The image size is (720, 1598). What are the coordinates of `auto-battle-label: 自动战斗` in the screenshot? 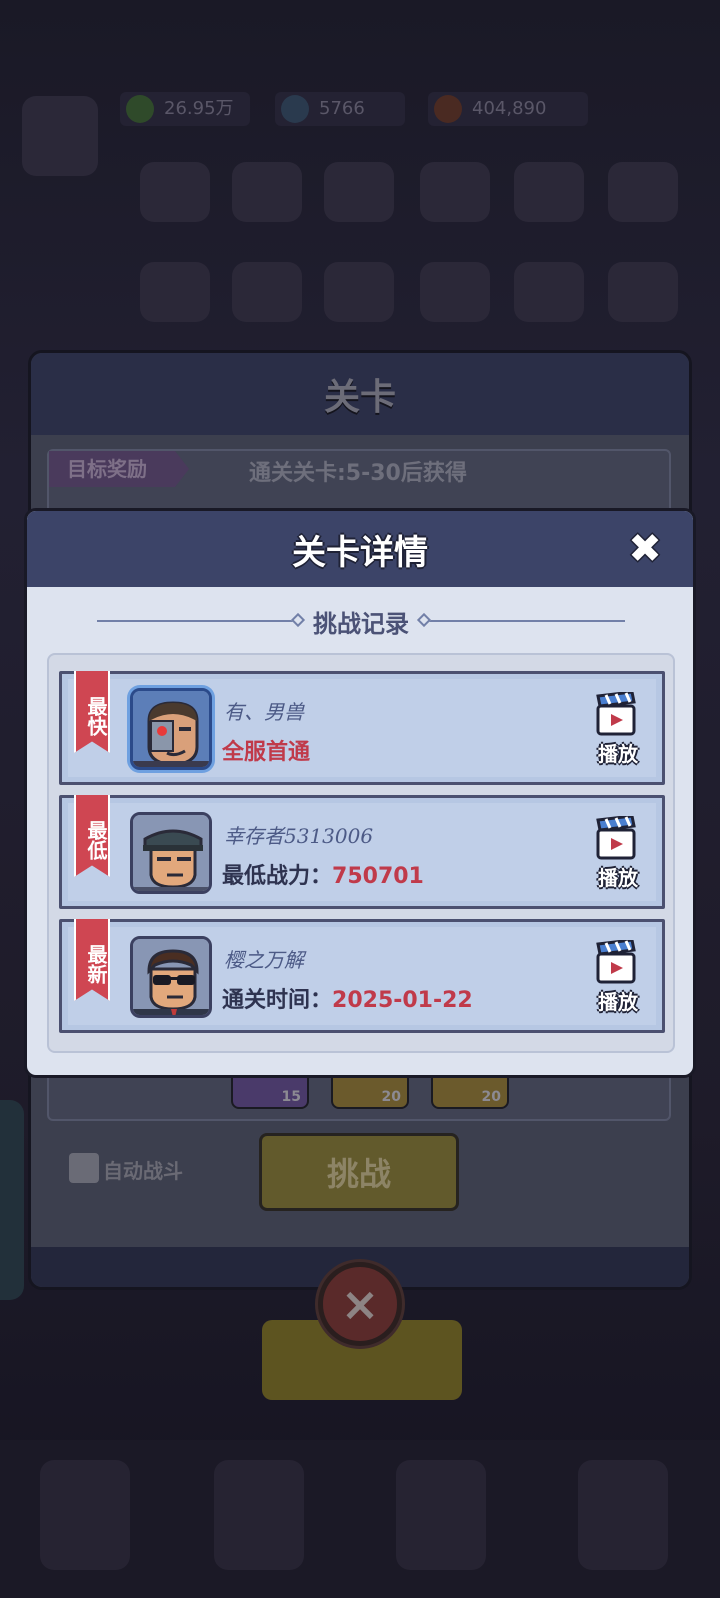 It's located at (143, 1171).